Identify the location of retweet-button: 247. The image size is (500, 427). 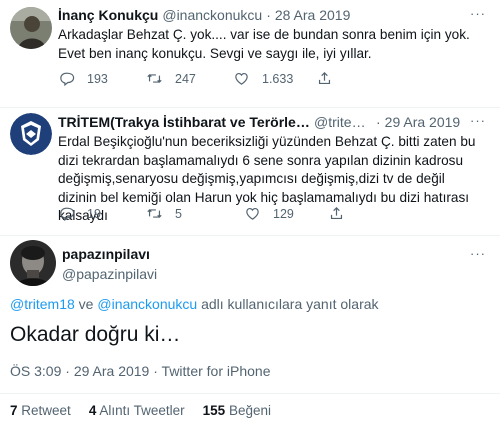
(189, 78).